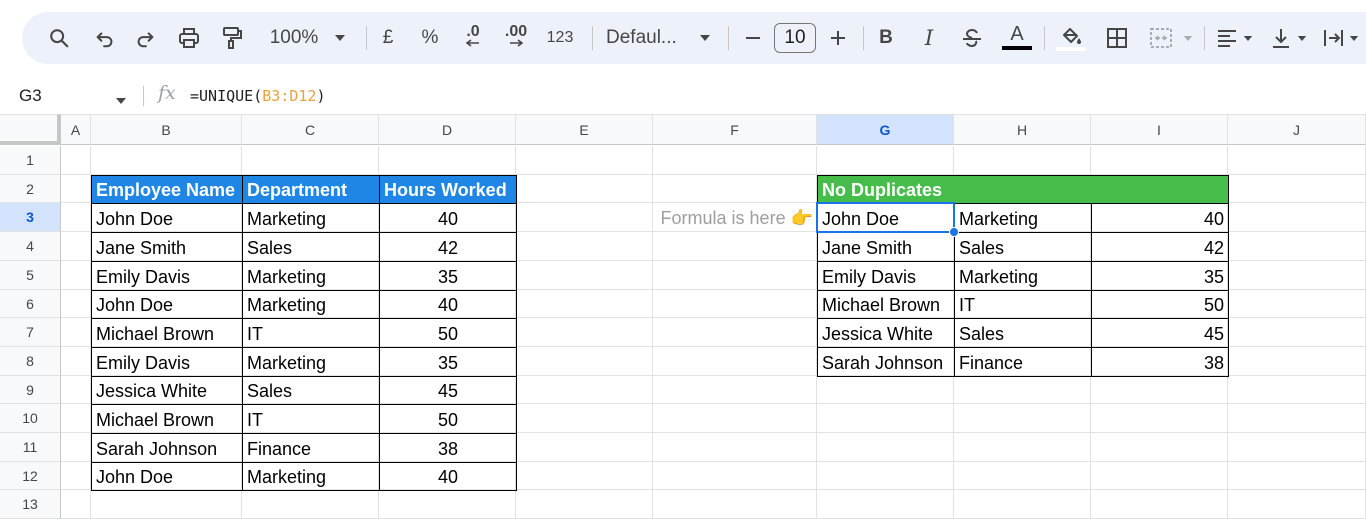 This screenshot has width=1366, height=519. I want to click on result-table-cell: IT, so click(1023, 304).